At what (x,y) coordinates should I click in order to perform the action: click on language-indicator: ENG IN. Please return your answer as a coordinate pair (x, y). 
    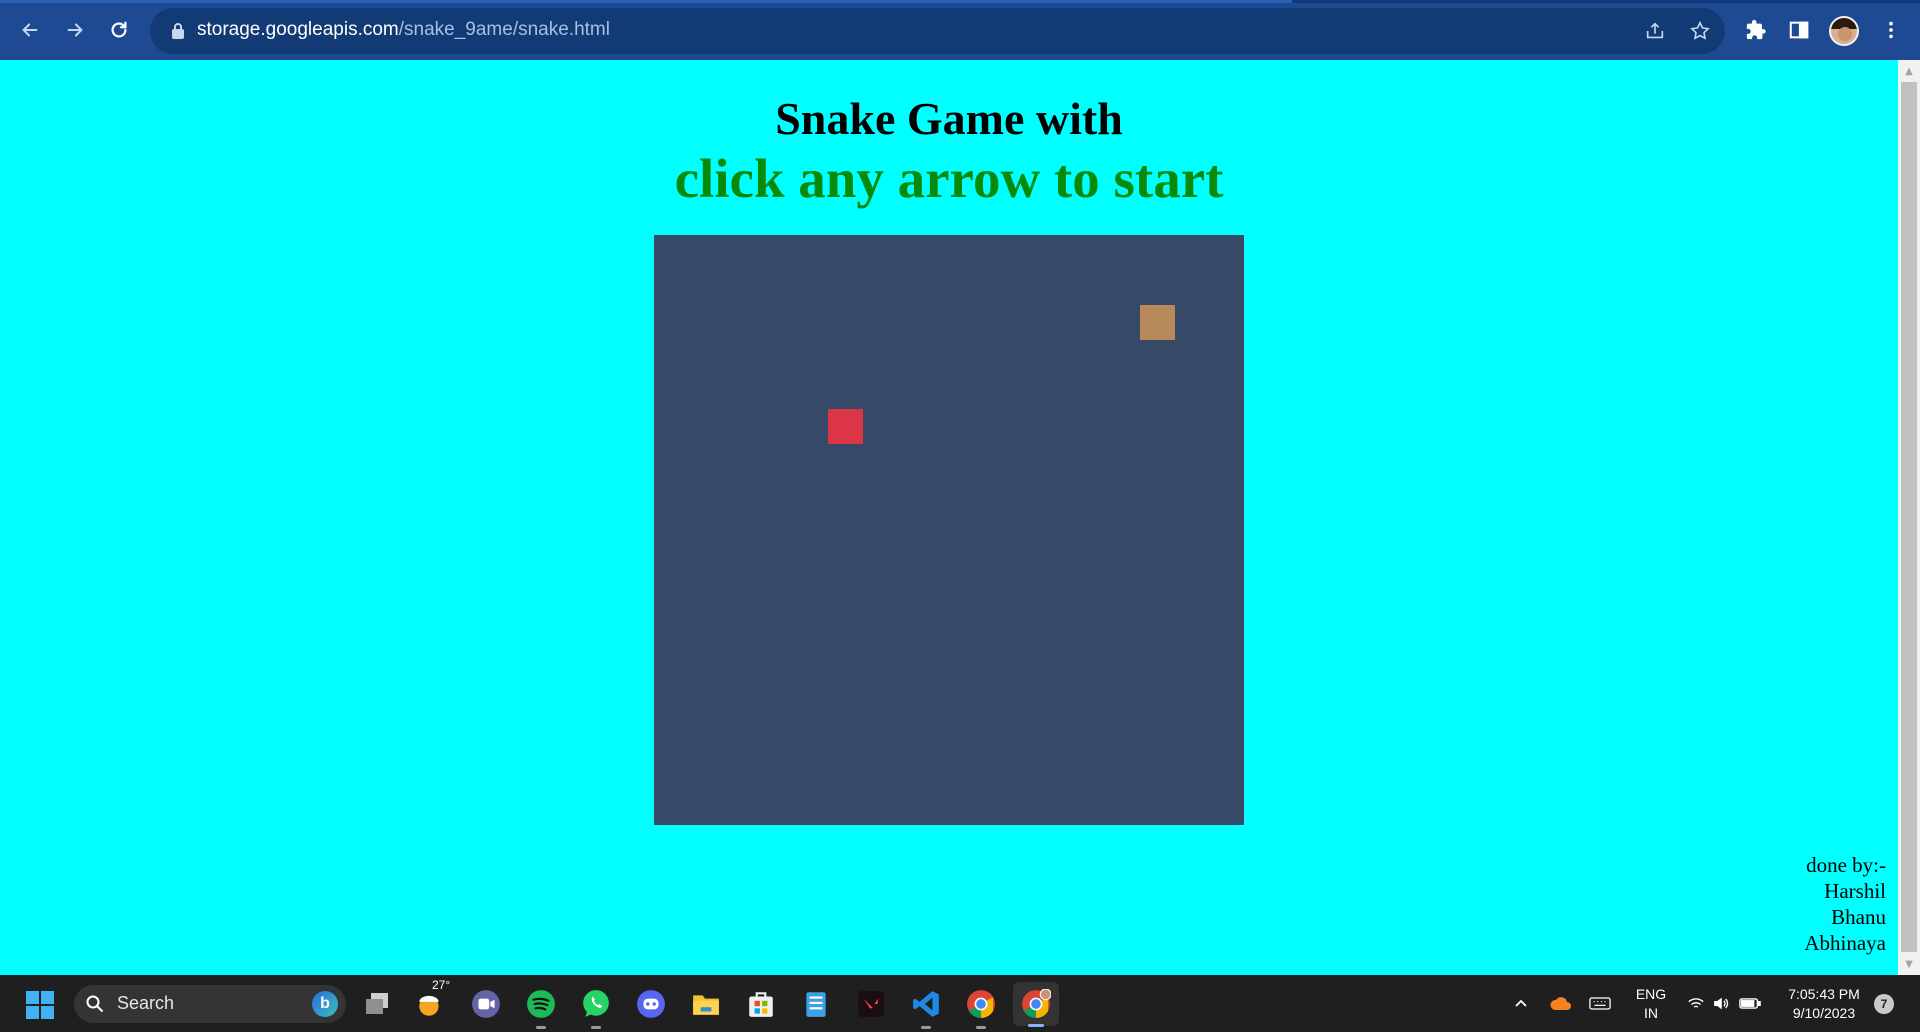
    Looking at the image, I should click on (1651, 1004).